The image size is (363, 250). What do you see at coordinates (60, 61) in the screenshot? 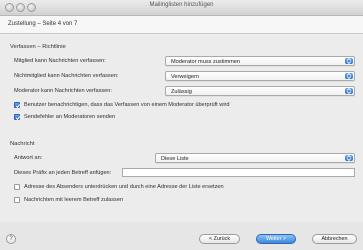
I see `member-posting-label: Mitglied kann Nachrichten verfassen:` at bounding box center [60, 61].